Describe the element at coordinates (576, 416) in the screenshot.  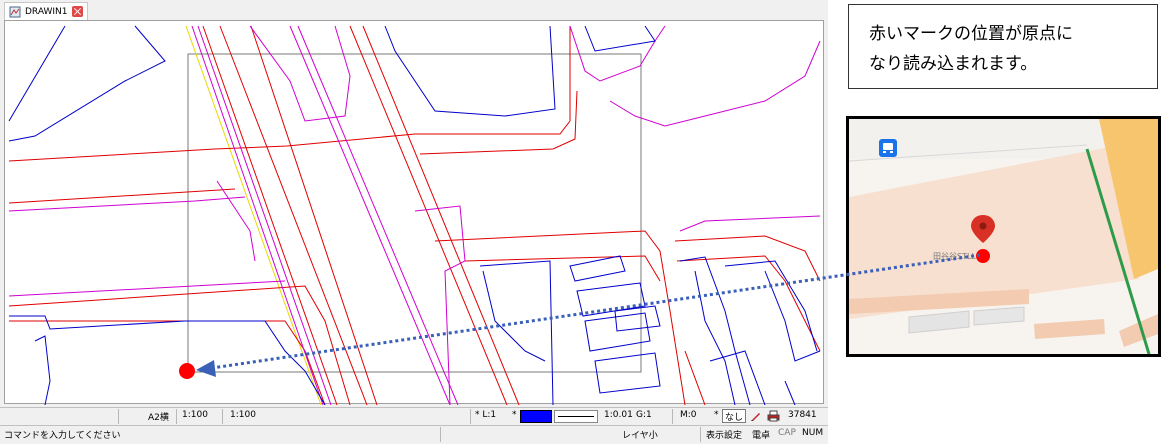
I see `line-type-swatch` at that location.